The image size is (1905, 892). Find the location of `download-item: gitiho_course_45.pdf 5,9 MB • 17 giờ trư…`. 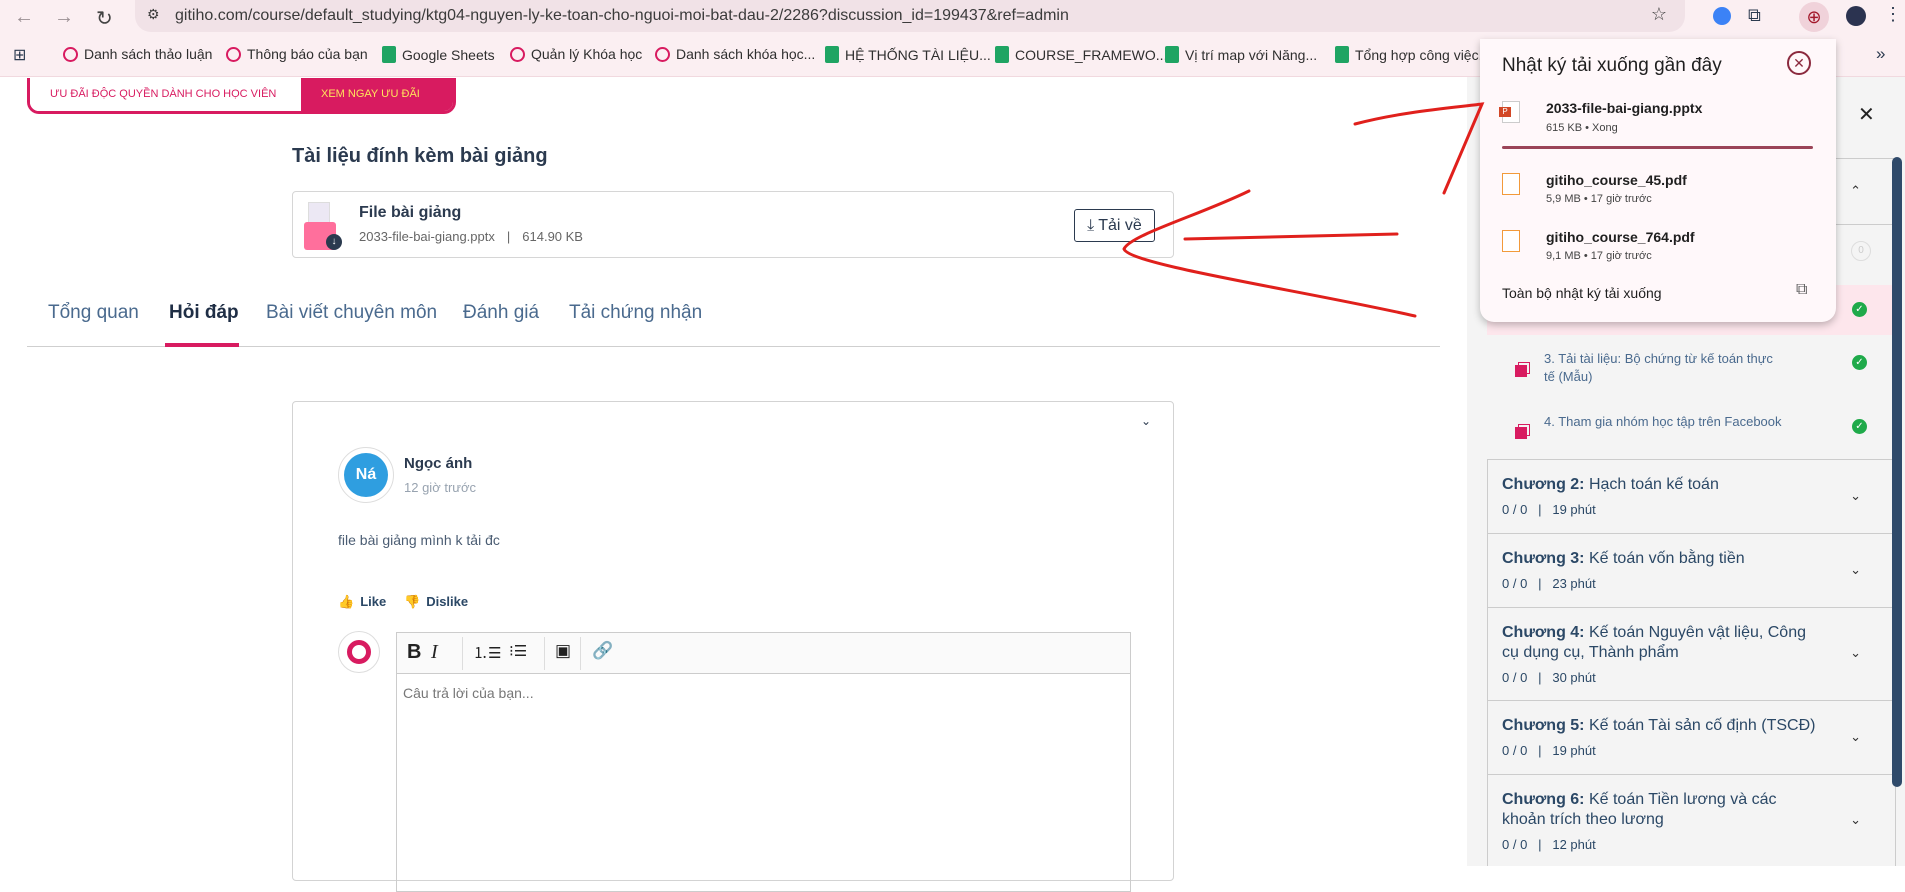

download-item: gitiho_course_45.pdf 5,9 MB • 17 giờ trư… is located at coordinates (1658, 190).